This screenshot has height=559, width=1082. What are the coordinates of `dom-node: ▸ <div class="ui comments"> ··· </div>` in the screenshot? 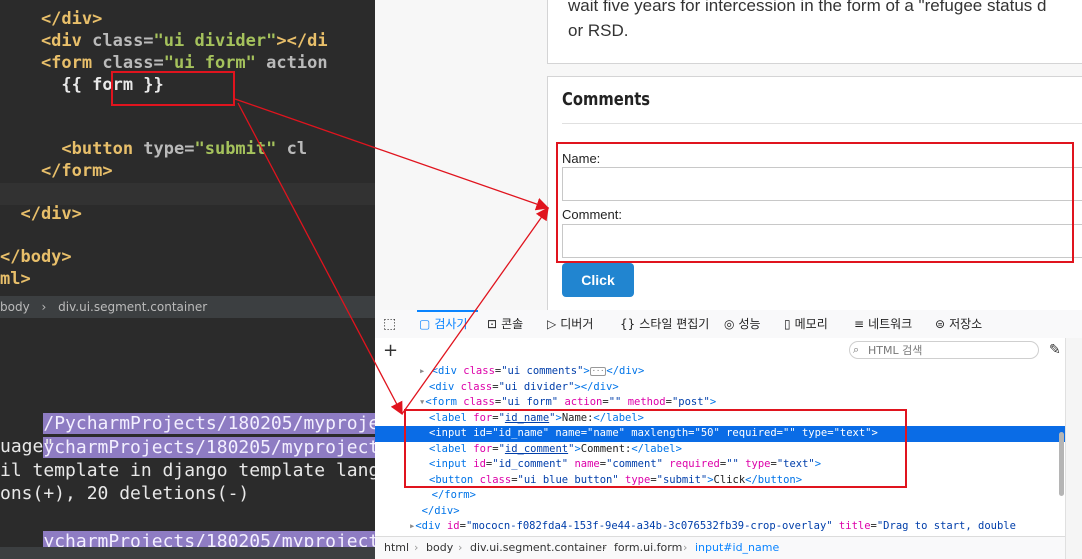 It's located at (720, 372).